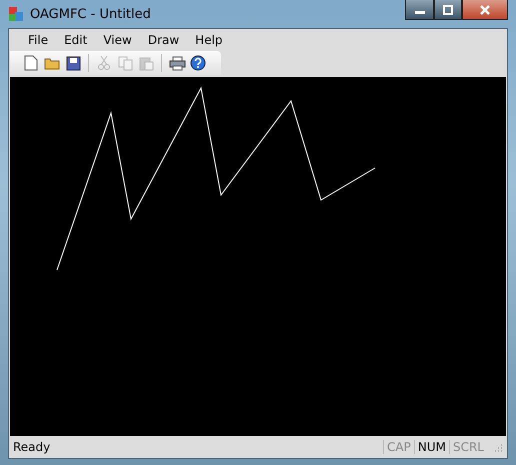 This screenshot has height=465, width=516. I want to click on printer-icon, so click(177, 63).